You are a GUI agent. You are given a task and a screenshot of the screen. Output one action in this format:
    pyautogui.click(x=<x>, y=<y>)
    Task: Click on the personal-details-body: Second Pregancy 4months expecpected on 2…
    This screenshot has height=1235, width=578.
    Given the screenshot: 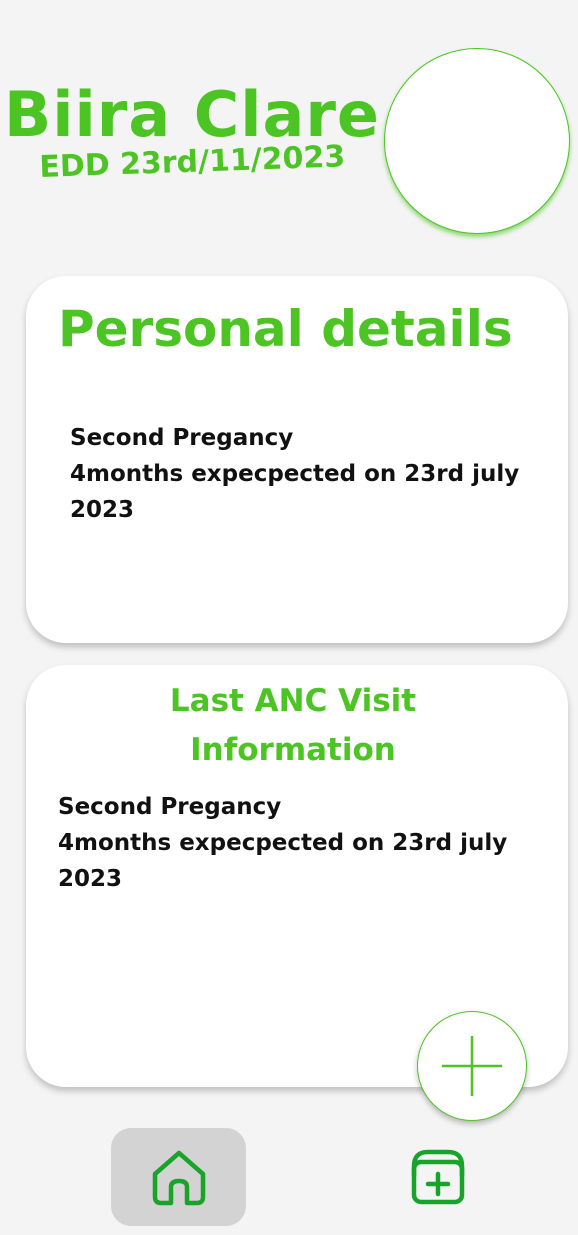 What is the action you would take?
    pyautogui.click(x=310, y=474)
    